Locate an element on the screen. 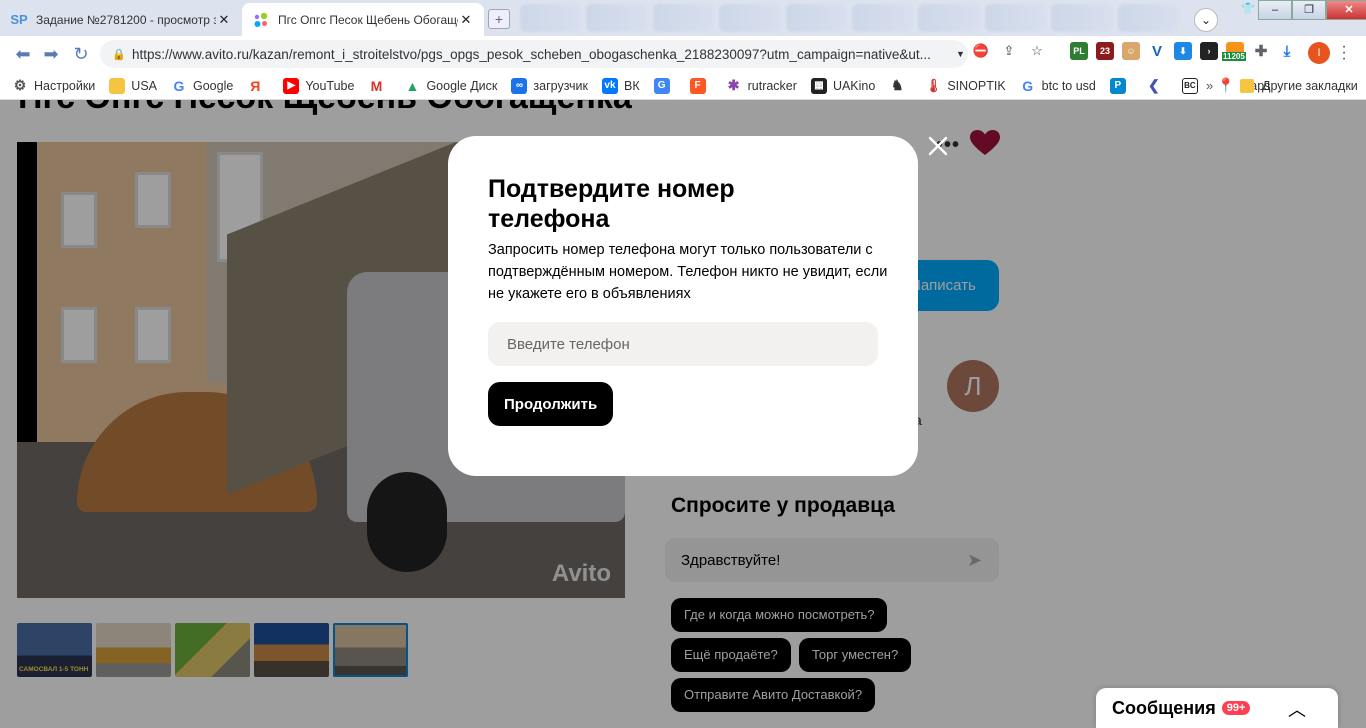  thermometer-icon: 🌡 is located at coordinates (933, 85).